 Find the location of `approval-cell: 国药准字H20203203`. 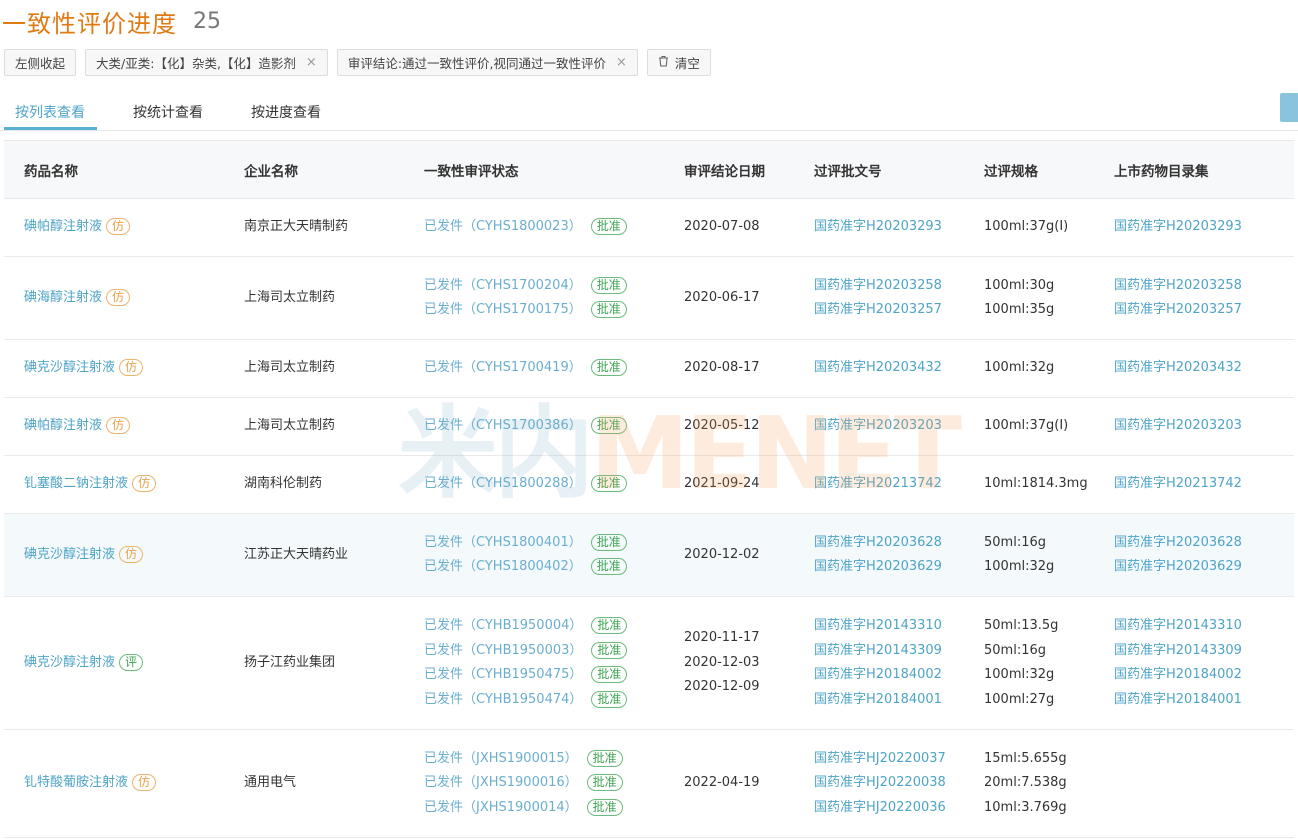

approval-cell: 国药准字H20203203 is located at coordinates (879, 426).